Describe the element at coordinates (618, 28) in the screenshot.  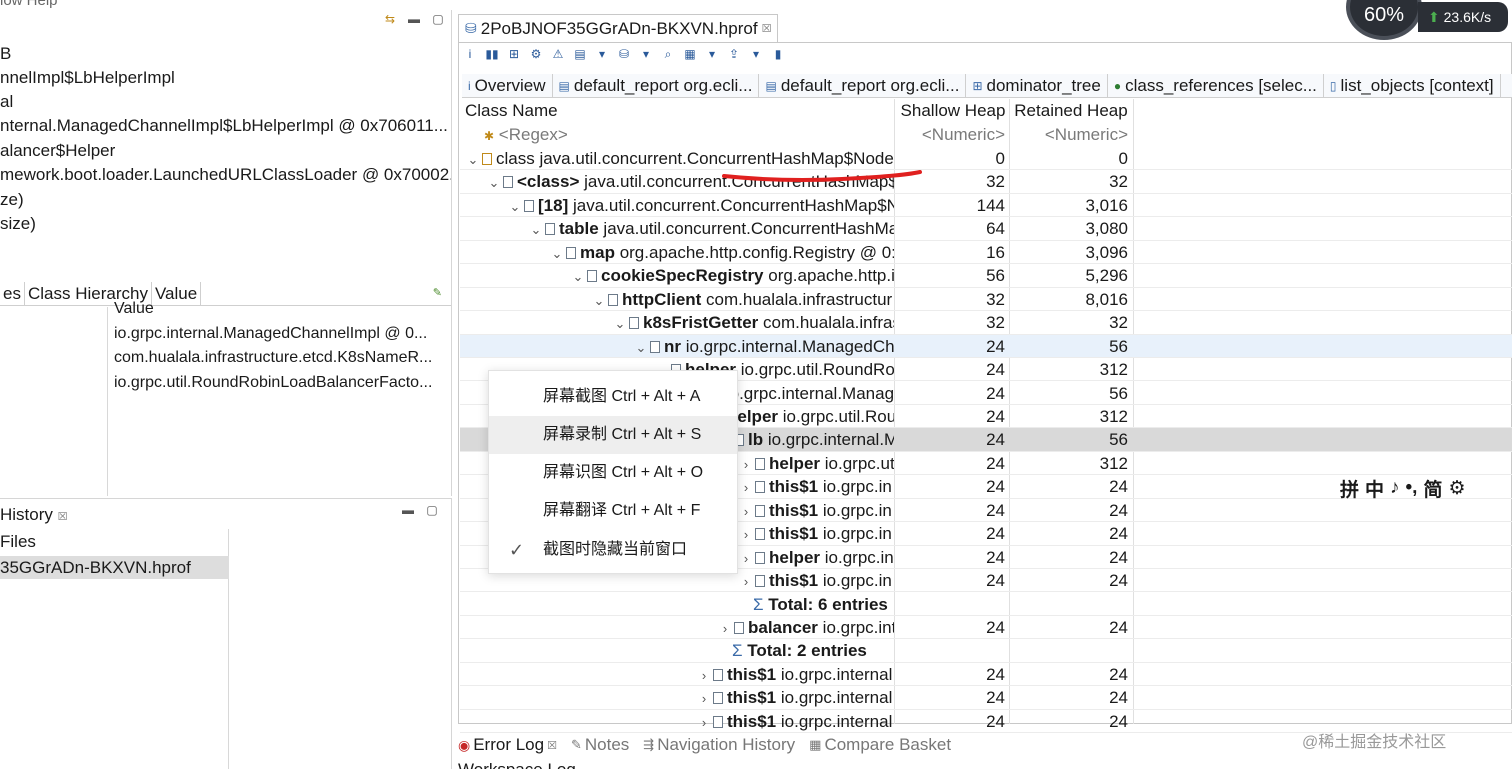
I see `editor-tab-hprof: ⛁ 2PoBJNOF35GGrADn-BKXVN.hprof ☒` at that location.